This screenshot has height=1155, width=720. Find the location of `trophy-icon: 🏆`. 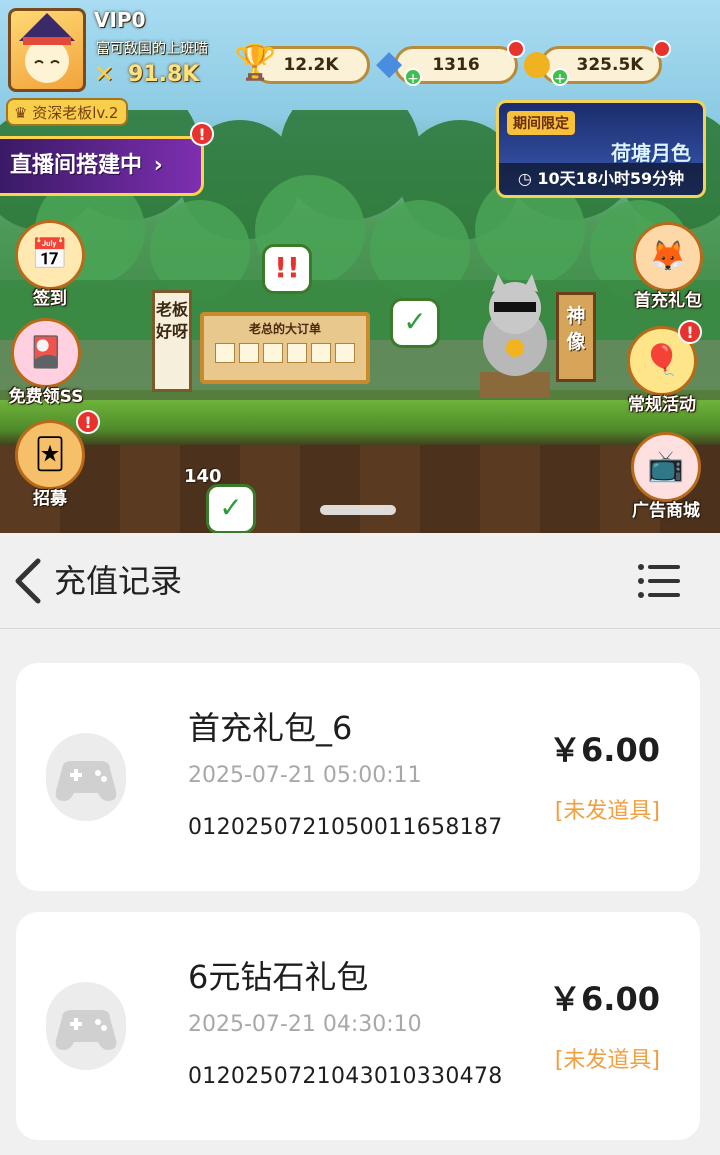

trophy-icon: 🏆 is located at coordinates (255, 63).